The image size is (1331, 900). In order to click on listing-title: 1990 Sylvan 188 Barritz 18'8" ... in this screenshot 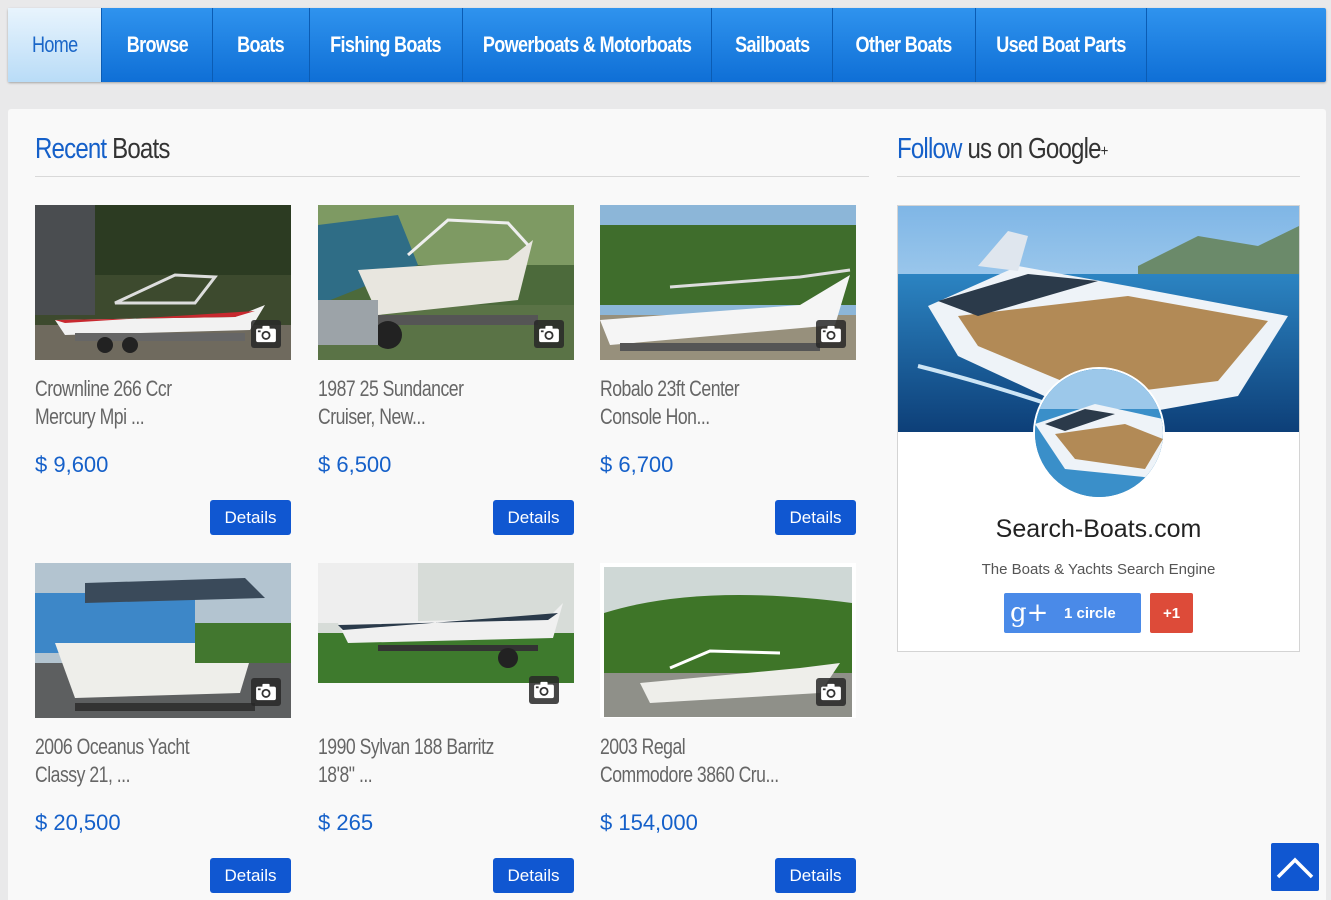, I will do `click(438, 761)`.